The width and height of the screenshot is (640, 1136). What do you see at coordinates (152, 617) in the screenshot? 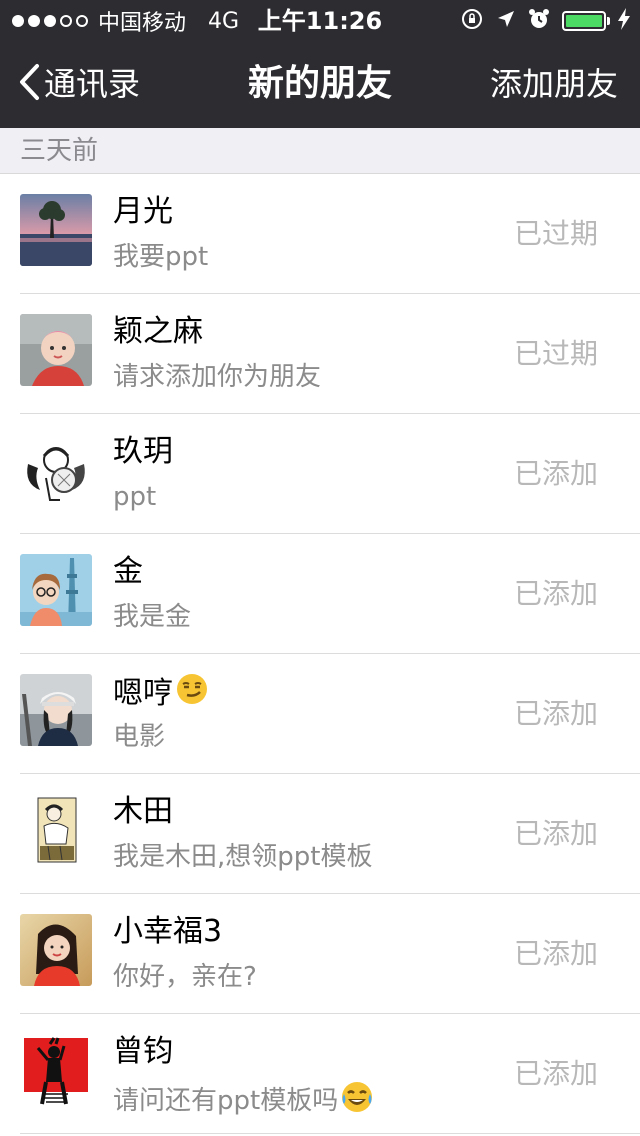
I see `request-message: 我是金` at bounding box center [152, 617].